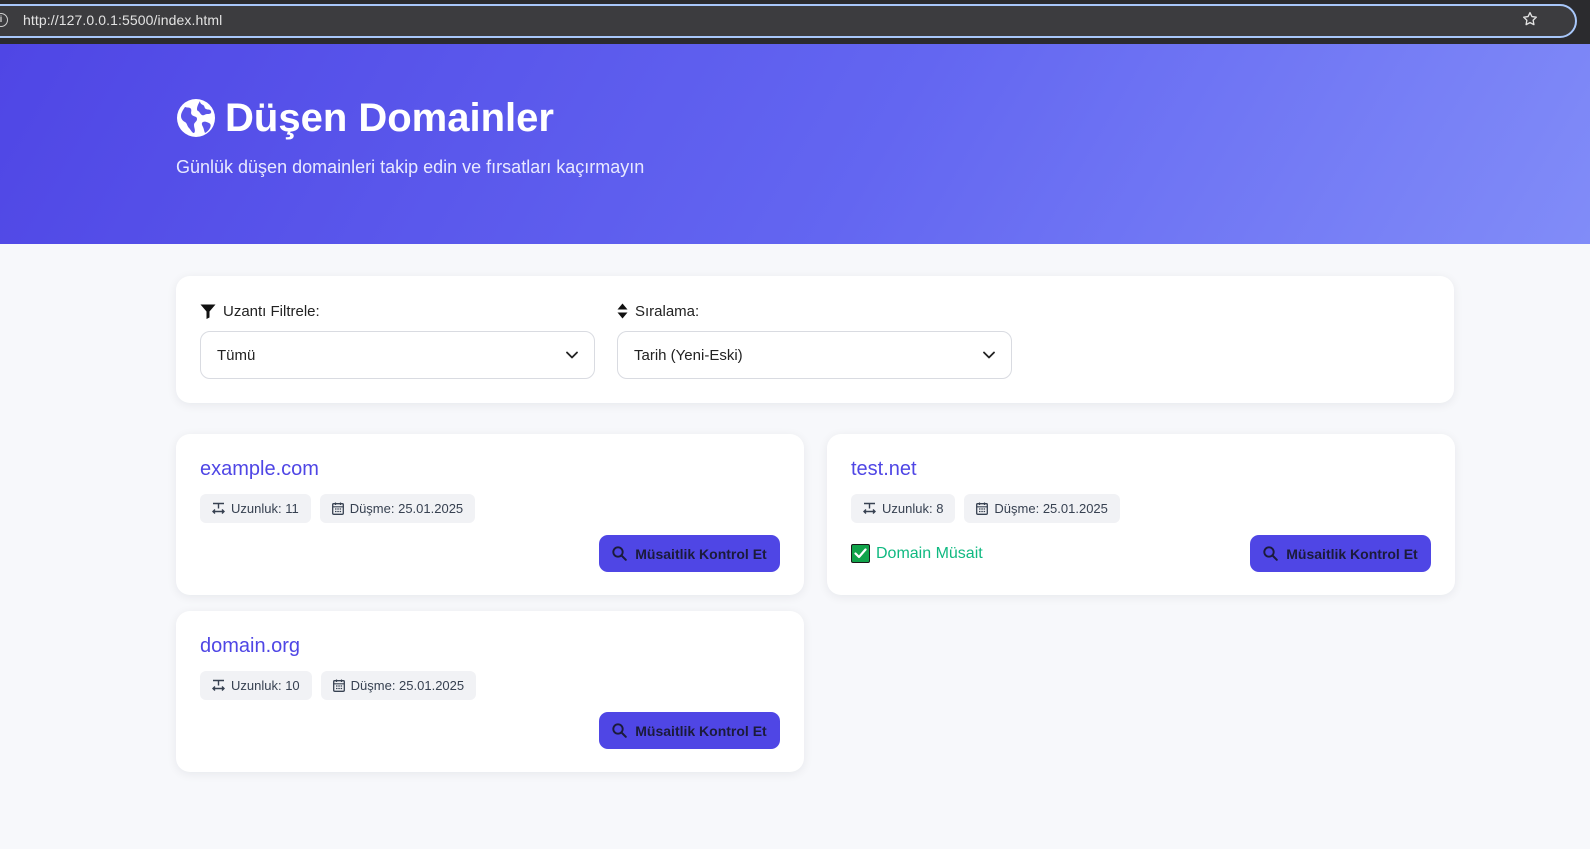 This screenshot has width=1590, height=849. What do you see at coordinates (929, 553) in the screenshot?
I see `availability-status-text: Domain Müsait` at bounding box center [929, 553].